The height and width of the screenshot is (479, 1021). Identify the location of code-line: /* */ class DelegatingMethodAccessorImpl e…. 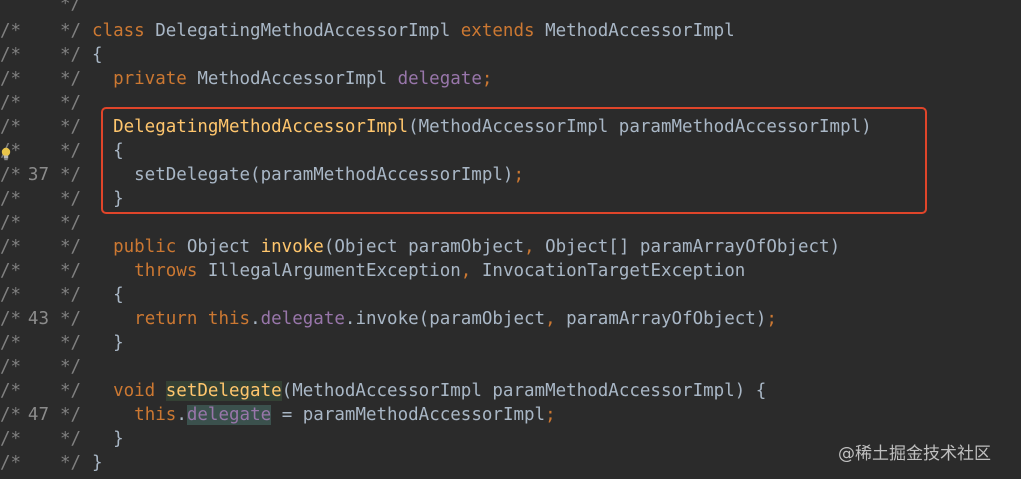
(510, 31).